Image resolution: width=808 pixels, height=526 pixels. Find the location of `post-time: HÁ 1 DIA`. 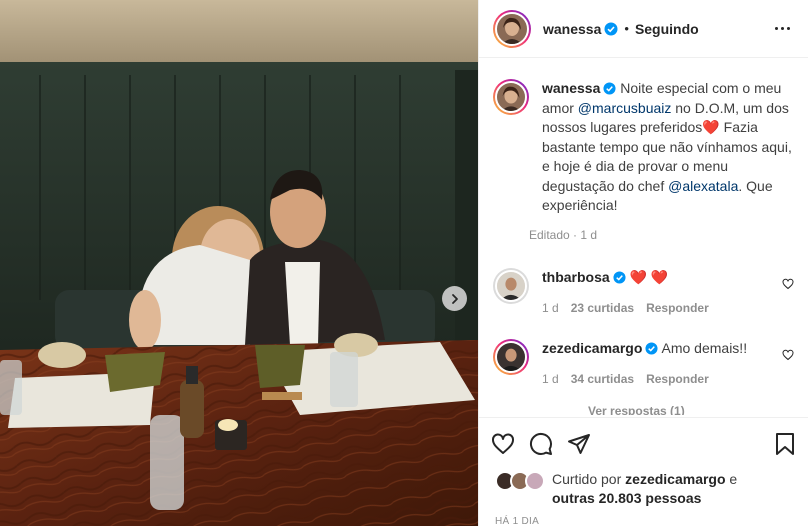

post-time: HÁ 1 DIA is located at coordinates (517, 521).